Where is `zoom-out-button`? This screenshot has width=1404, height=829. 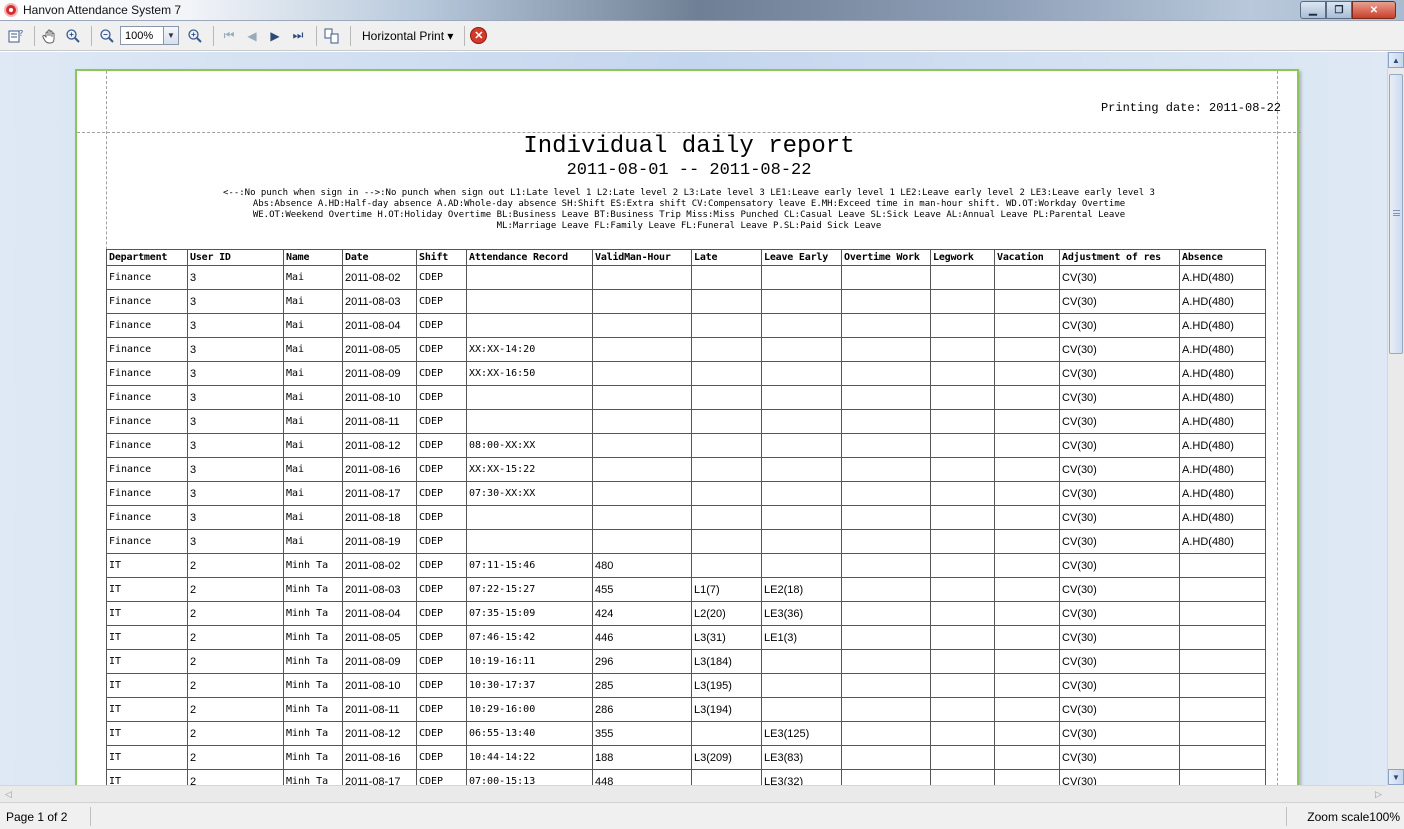 zoom-out-button is located at coordinates (107, 36).